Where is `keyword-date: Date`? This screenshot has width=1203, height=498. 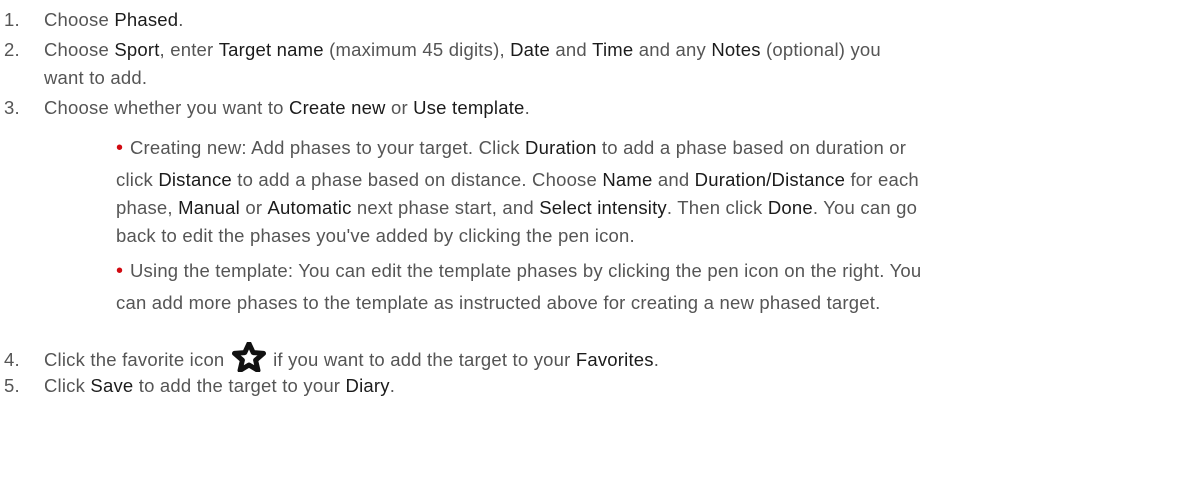
keyword-date: Date is located at coordinates (530, 49).